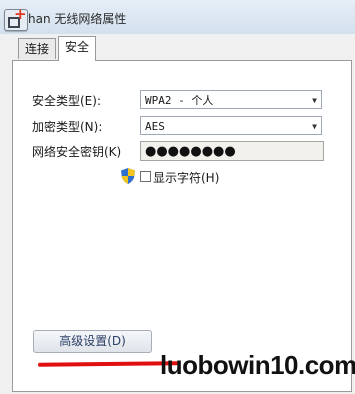 This screenshot has height=394, width=355. I want to click on security-type-label: 安全类型(E):, so click(66, 101).